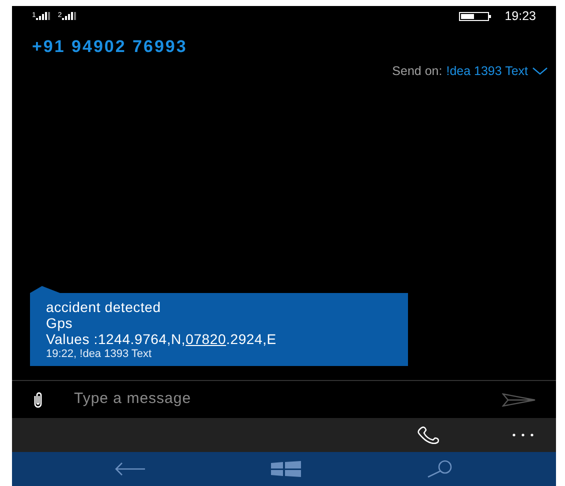 The height and width of the screenshot is (486, 565). Describe the element at coordinates (497, 71) in the screenshot. I see `sim-selector: !dea 1393 Text` at that location.